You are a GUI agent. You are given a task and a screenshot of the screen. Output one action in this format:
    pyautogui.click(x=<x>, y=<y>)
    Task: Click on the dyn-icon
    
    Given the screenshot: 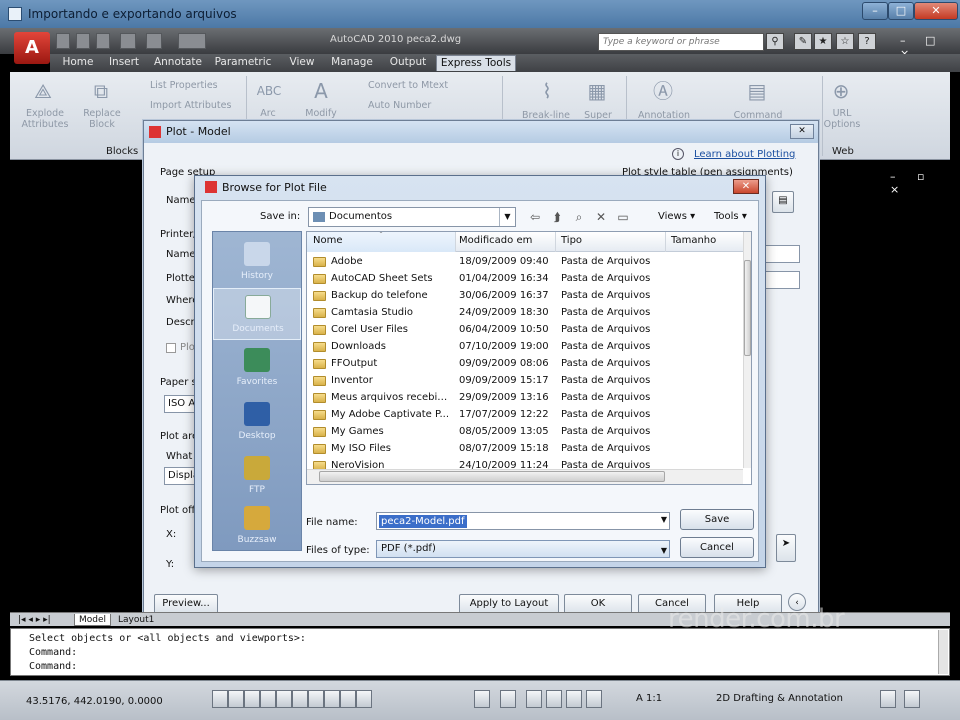 What is the action you would take?
    pyautogui.click(x=332, y=699)
    